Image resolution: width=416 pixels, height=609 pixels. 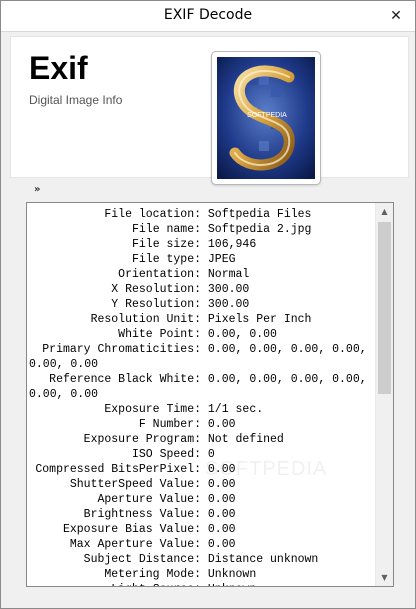 I want to click on exif-label: Y Resolution:, so click(x=156, y=304).